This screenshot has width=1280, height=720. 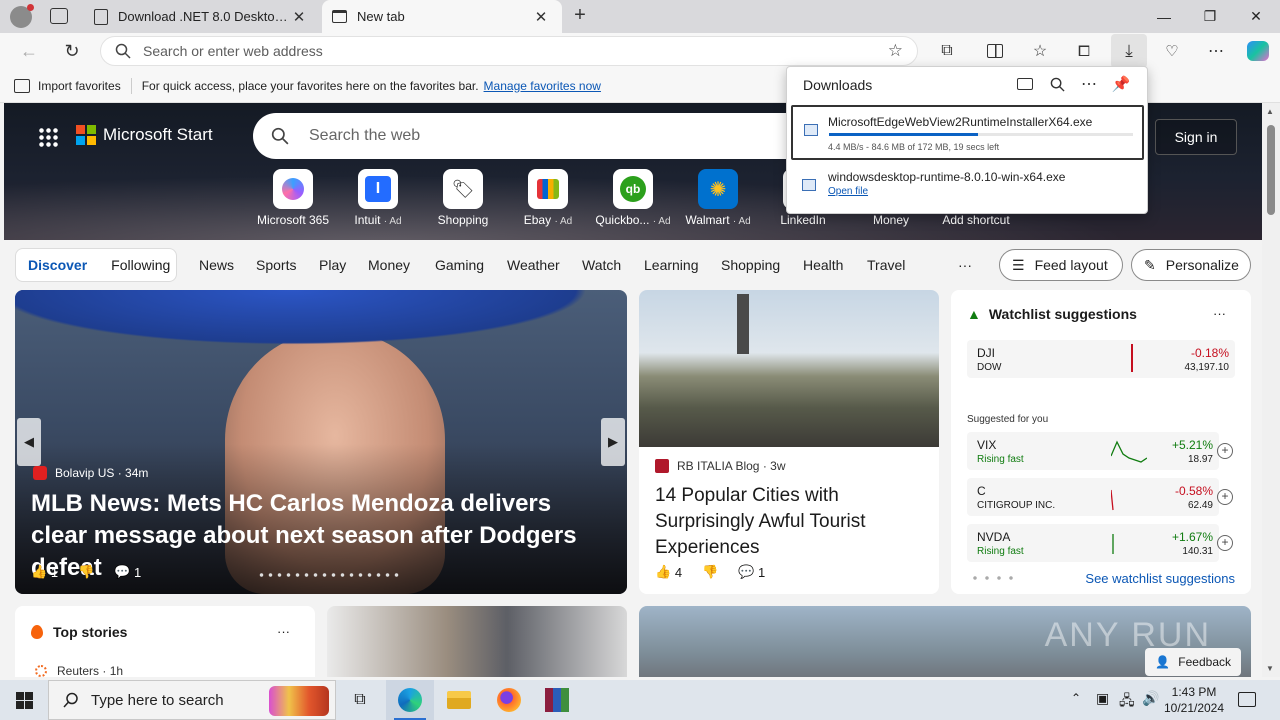 What do you see at coordinates (1193, 662) in the screenshot?
I see `feedback-button: 👤 Feedback` at bounding box center [1193, 662].